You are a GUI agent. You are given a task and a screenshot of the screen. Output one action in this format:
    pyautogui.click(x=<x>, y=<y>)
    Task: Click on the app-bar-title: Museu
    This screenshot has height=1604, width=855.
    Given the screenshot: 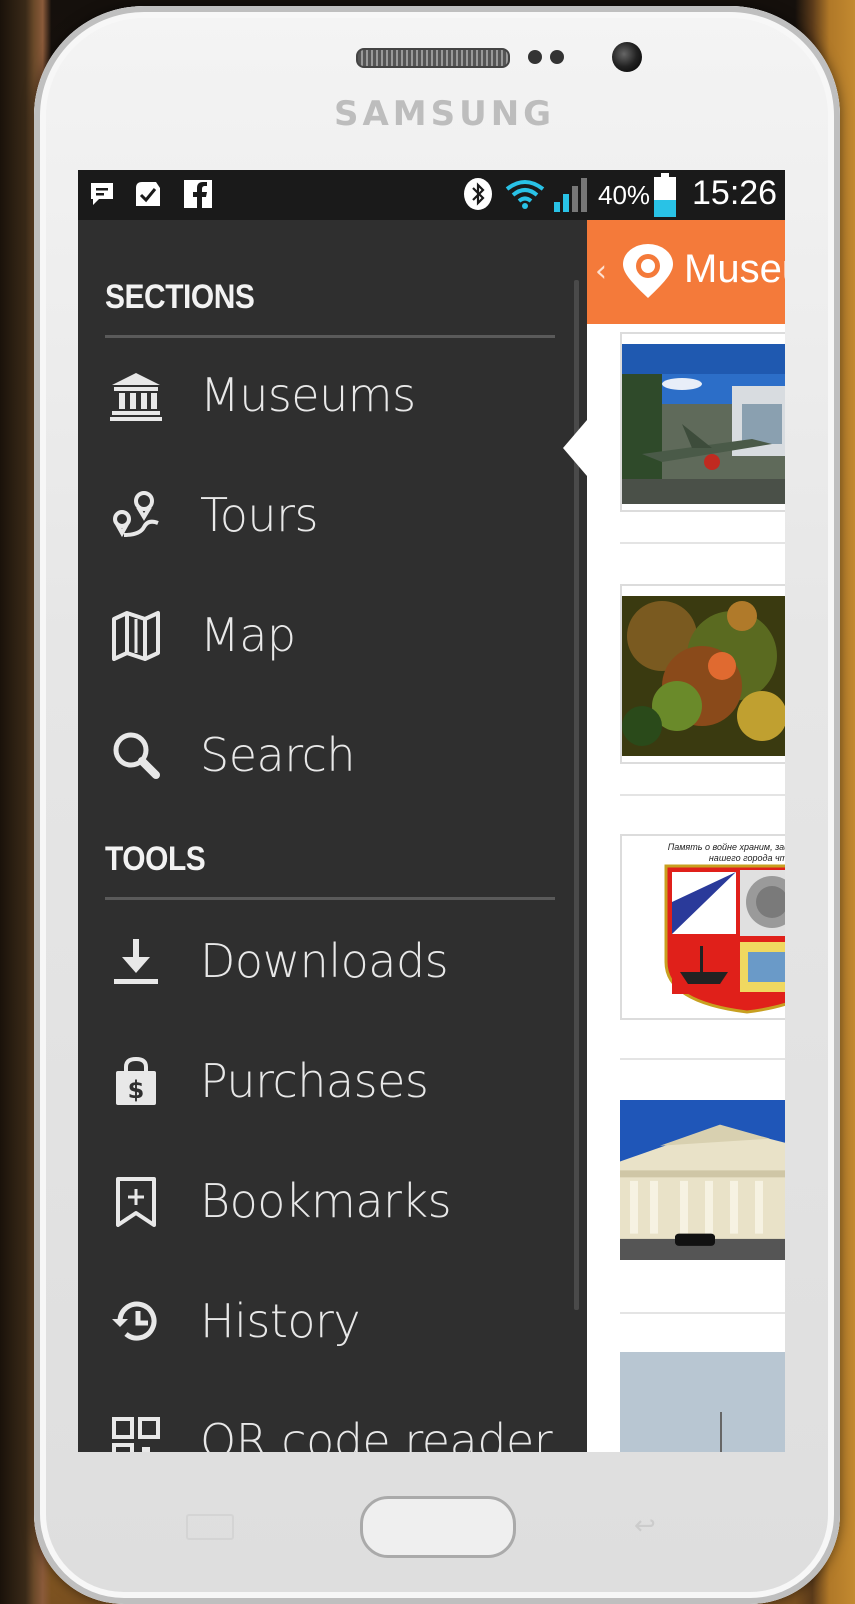 What is the action you would take?
    pyautogui.click(x=734, y=269)
    